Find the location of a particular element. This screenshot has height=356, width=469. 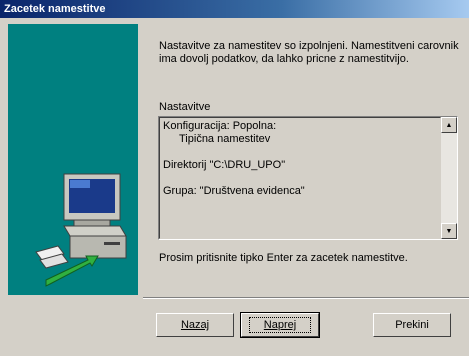

cancel-button: Prekini is located at coordinates (412, 325).